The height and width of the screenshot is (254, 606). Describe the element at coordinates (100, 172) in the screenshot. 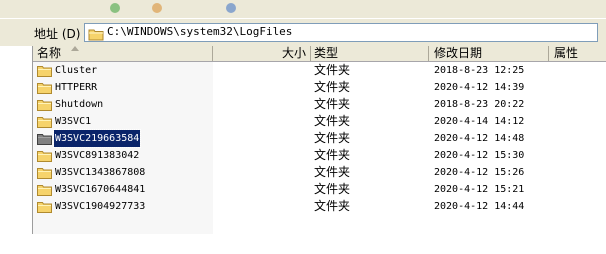

I see `file-name: W3SVC1343867808` at that location.